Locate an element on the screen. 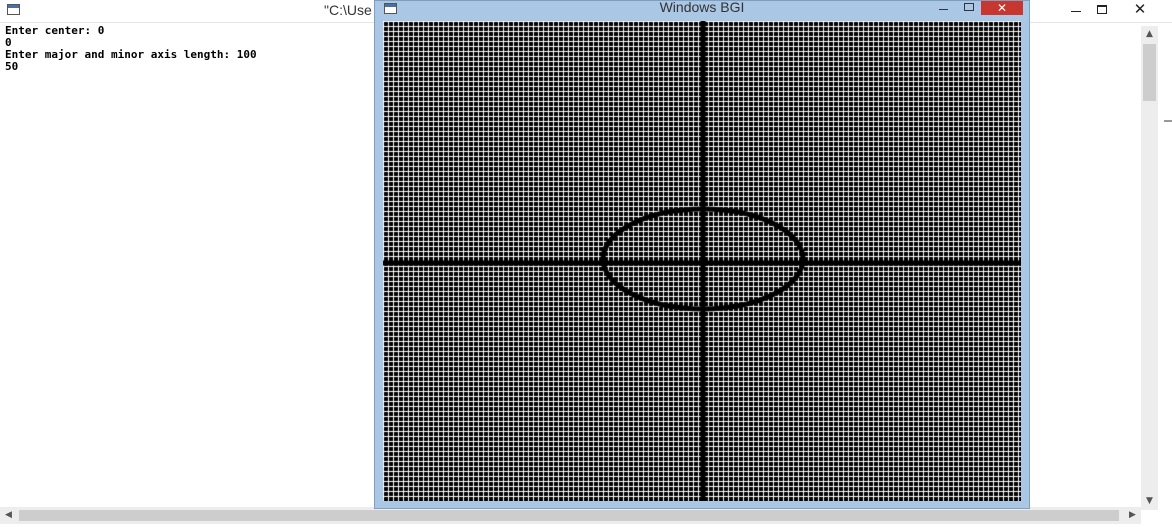  horizontal-scroll-thumb is located at coordinates (569, 515).